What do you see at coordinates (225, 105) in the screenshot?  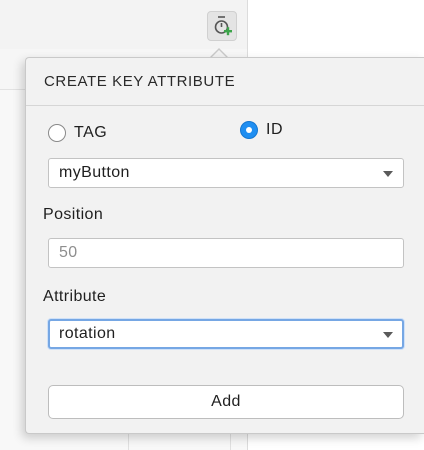 I see `divider` at bounding box center [225, 105].